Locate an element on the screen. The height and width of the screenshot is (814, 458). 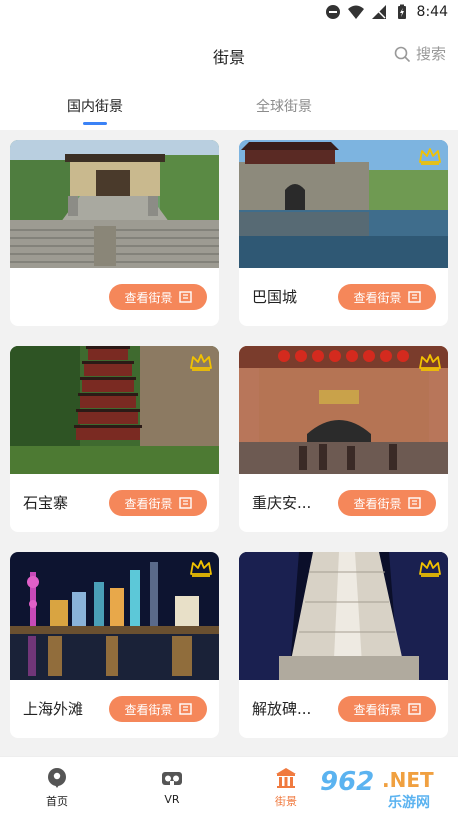
scene-image-temple is located at coordinates (114, 204).